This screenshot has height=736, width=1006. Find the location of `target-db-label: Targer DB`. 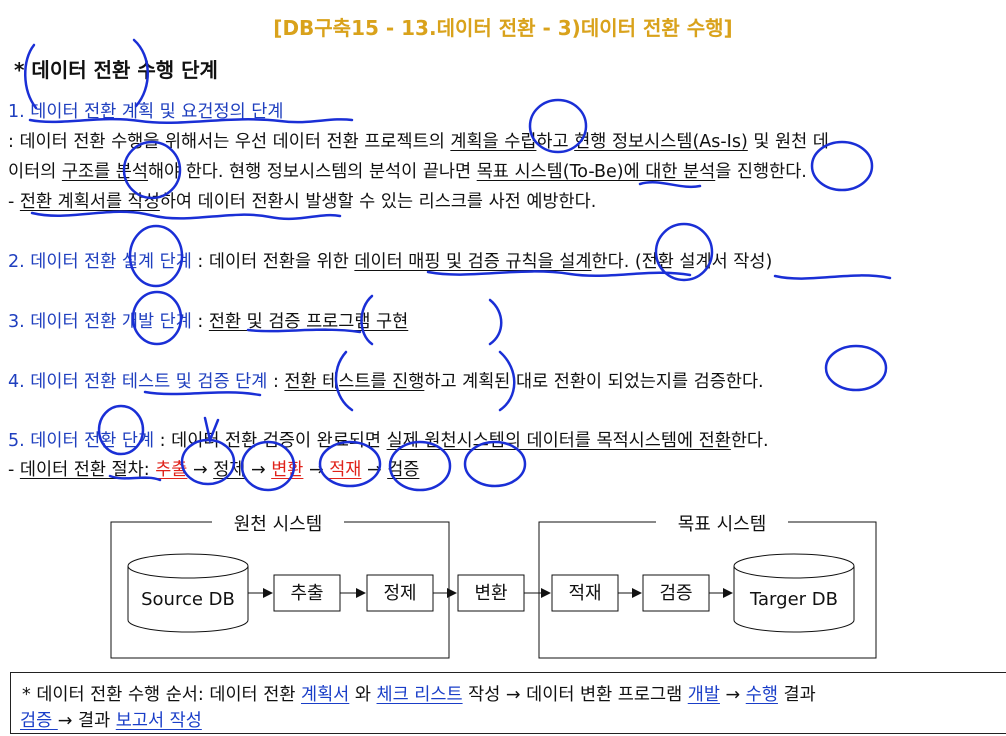

target-db-label: Targer DB is located at coordinates (793, 599).